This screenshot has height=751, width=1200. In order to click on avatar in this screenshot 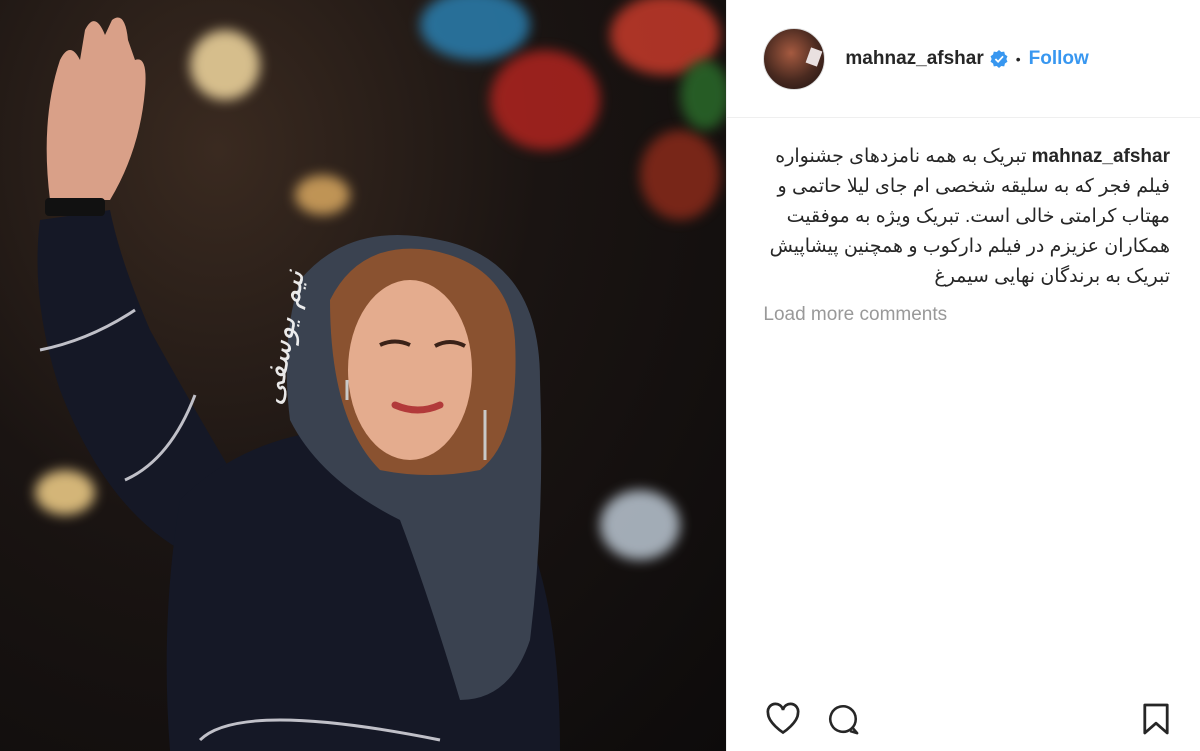, I will do `click(794, 58)`.